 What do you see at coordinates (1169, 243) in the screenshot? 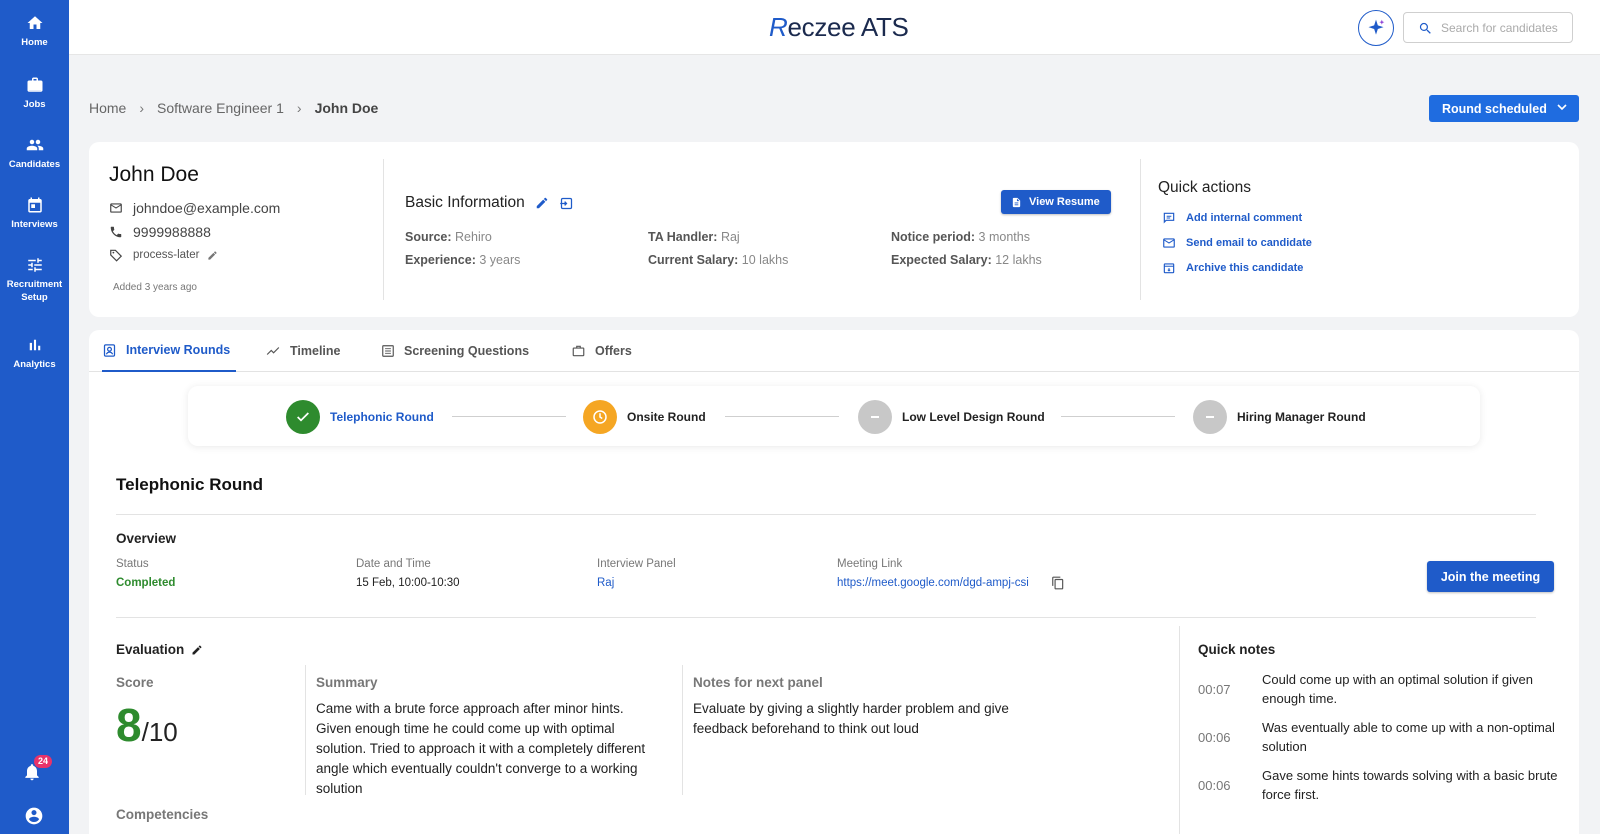
I see `mail-icon` at bounding box center [1169, 243].